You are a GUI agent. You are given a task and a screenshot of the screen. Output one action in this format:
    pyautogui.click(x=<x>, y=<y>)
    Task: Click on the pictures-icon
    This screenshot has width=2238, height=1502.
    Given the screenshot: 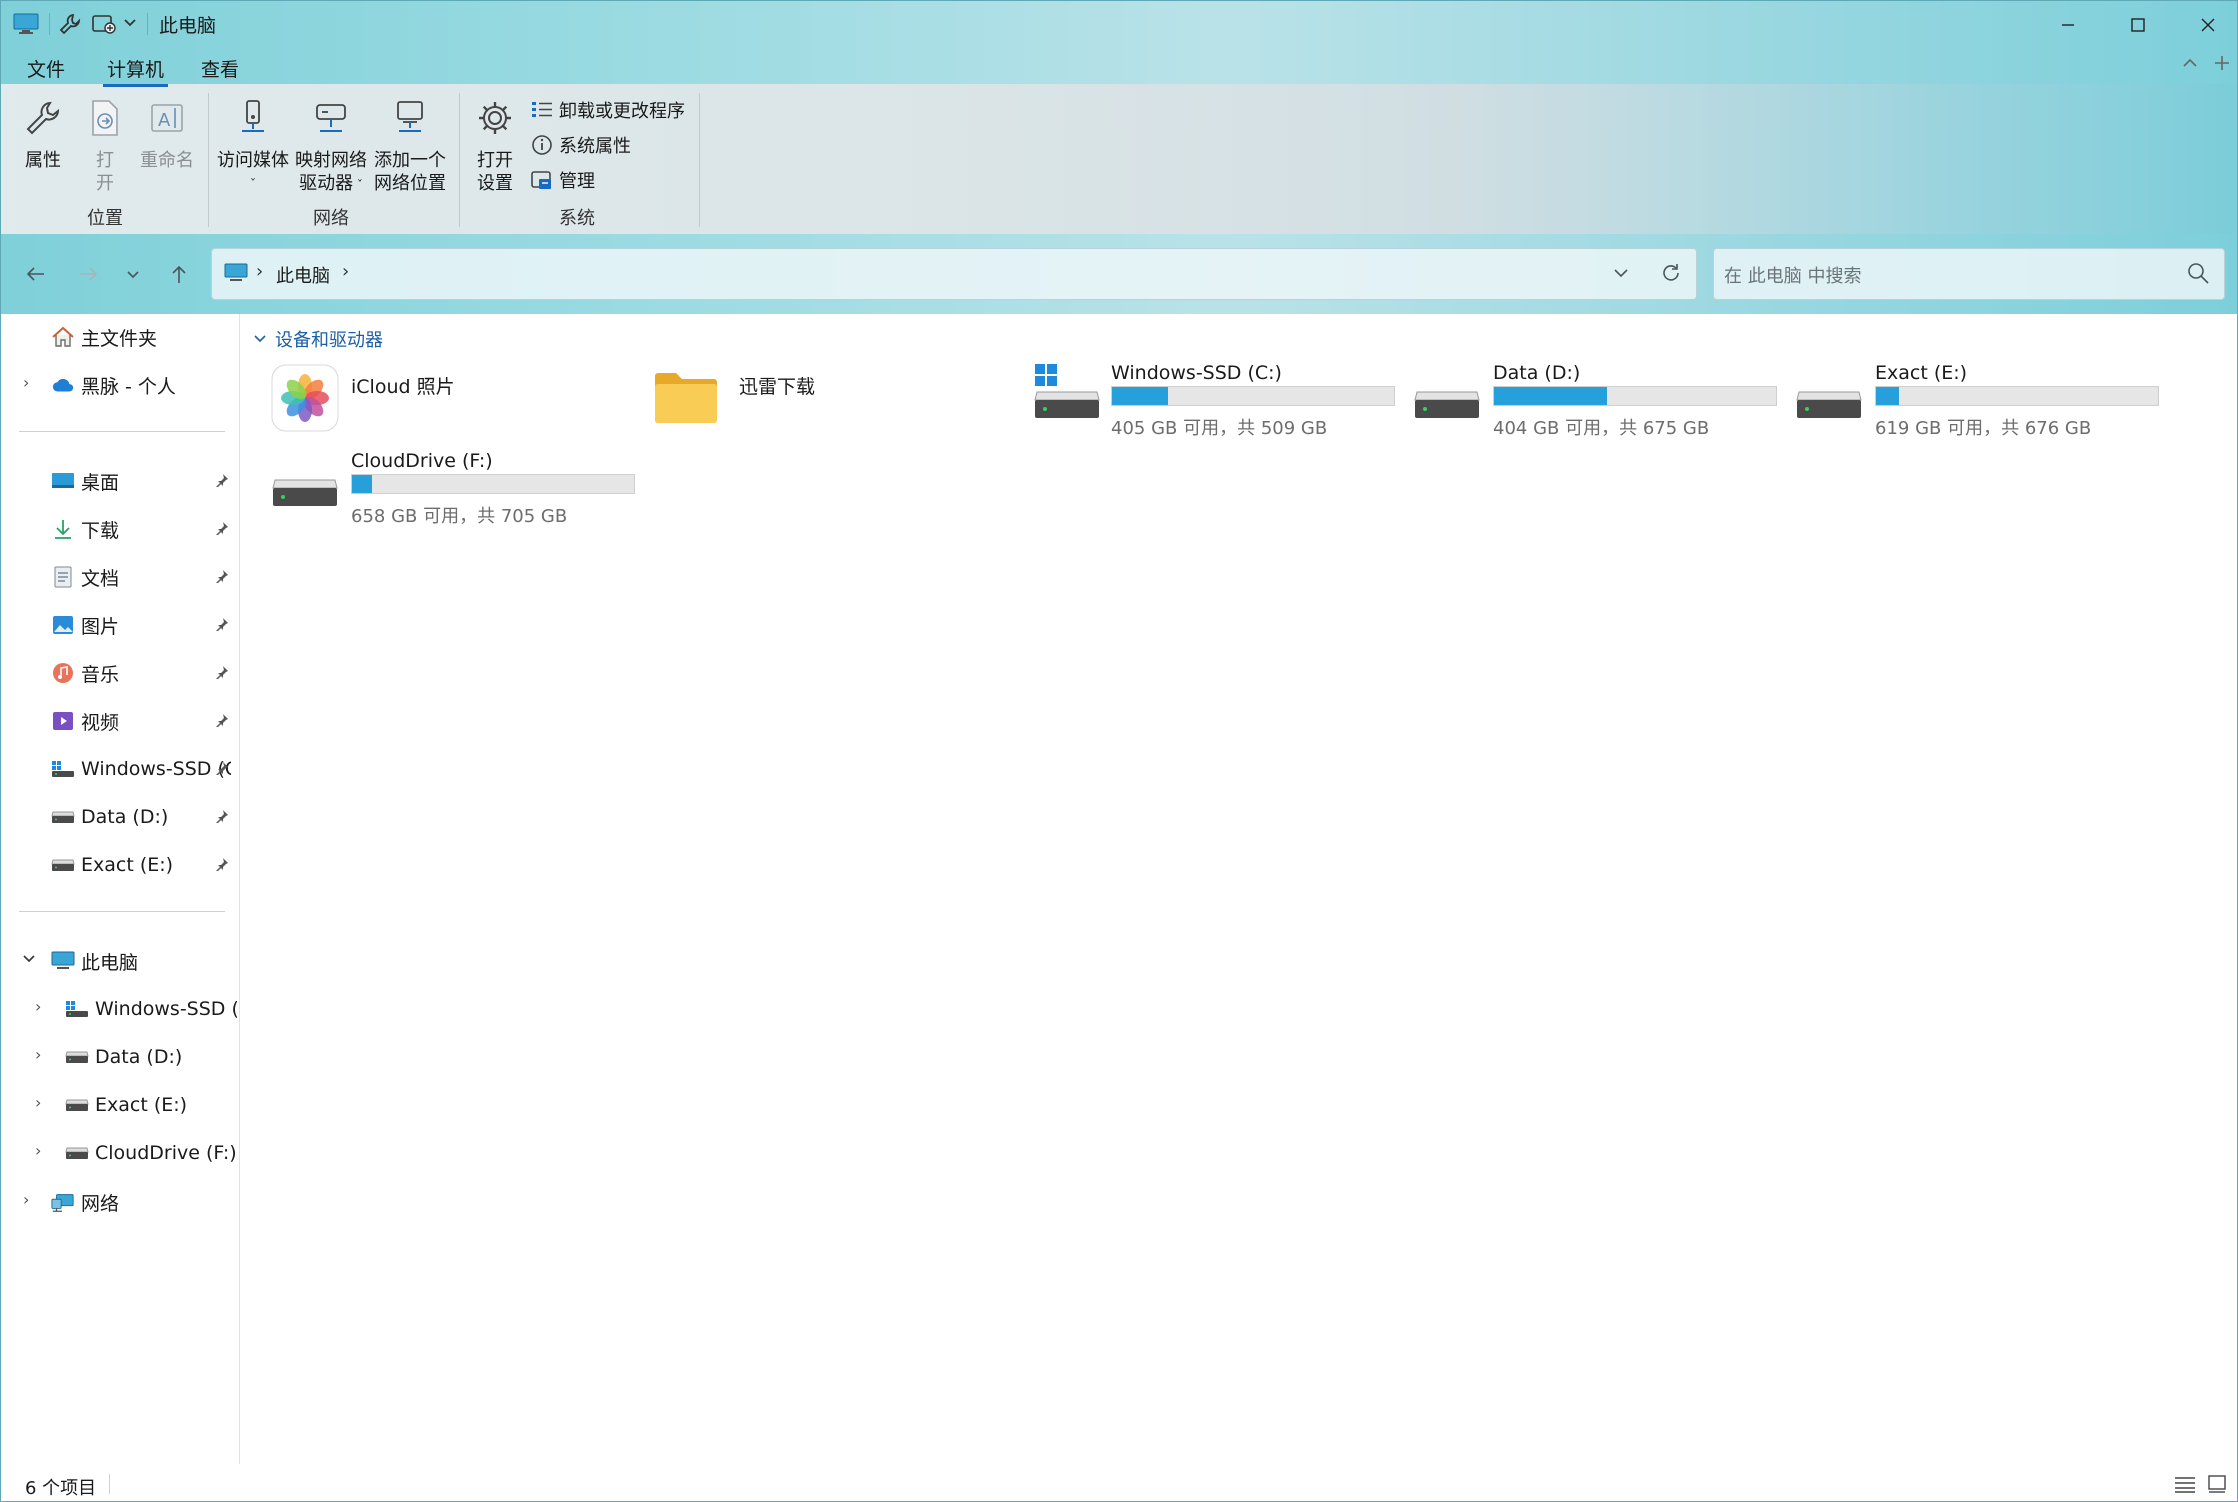 What is the action you would take?
    pyautogui.click(x=63, y=625)
    